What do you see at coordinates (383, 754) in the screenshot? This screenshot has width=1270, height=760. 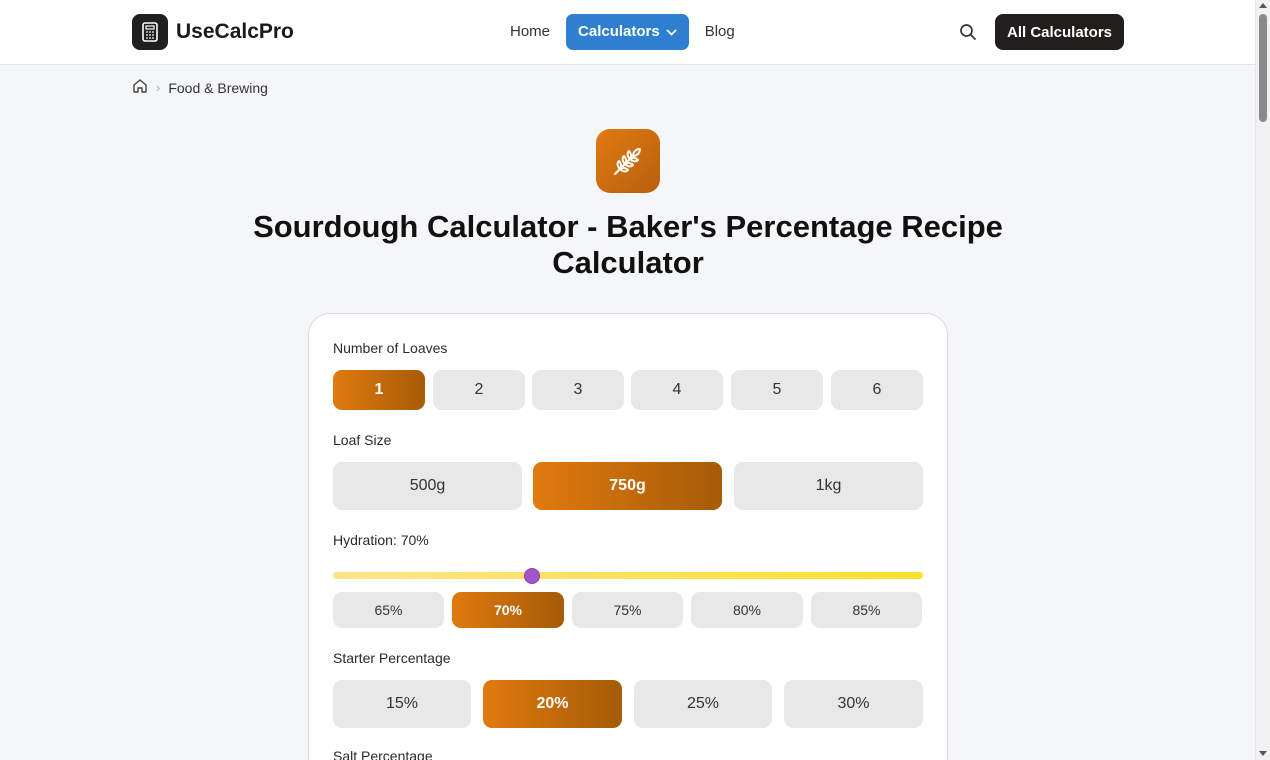 I see `salt-label: Salt Percentage` at bounding box center [383, 754].